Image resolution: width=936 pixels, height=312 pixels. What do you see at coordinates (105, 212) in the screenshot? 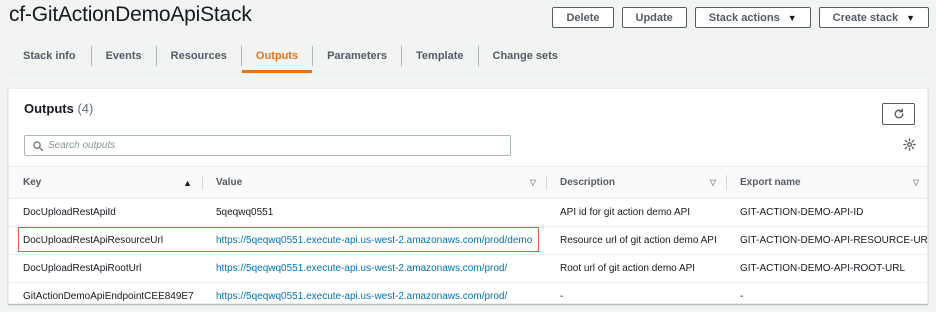
I see `output-key: DocUploadRestApiId` at bounding box center [105, 212].